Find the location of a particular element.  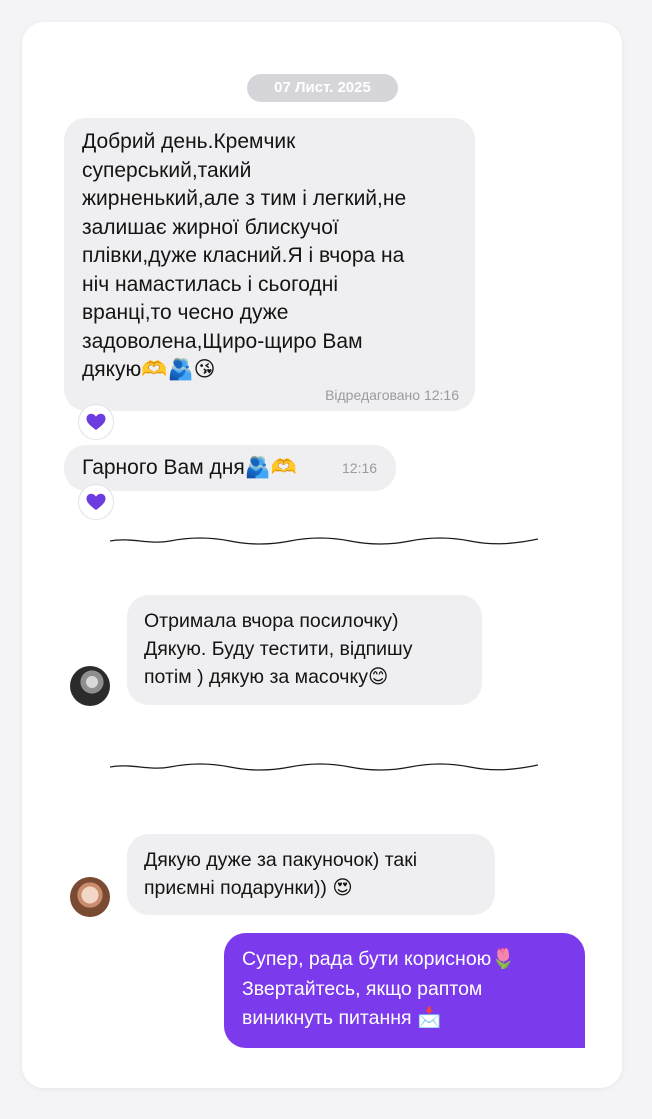

message-line: Звертайтесь, якщо раптом is located at coordinates (362, 988).